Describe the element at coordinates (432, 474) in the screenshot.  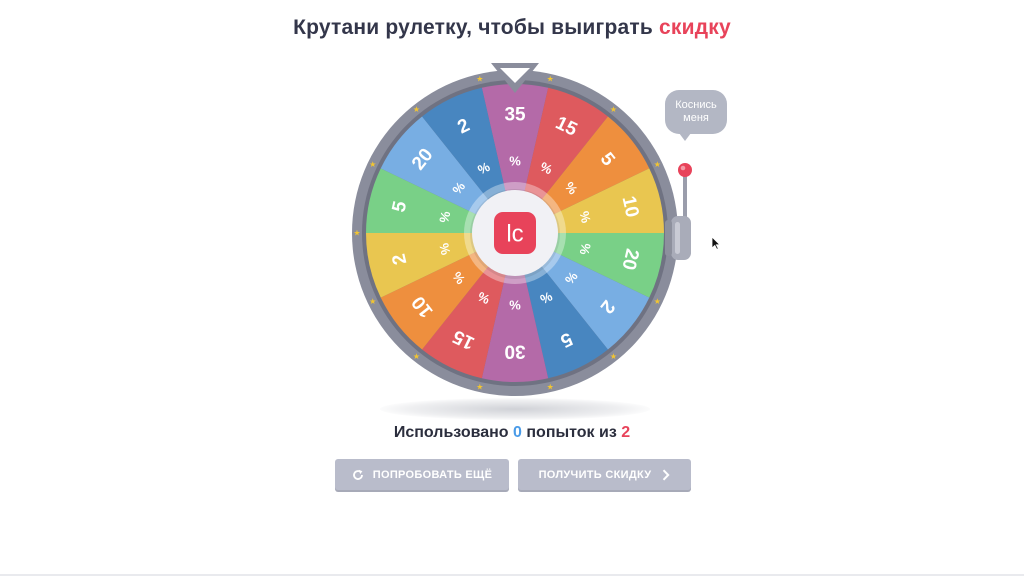
I see `retry-label: ПОПРОБОВАТЬ ЕЩЁ` at that location.